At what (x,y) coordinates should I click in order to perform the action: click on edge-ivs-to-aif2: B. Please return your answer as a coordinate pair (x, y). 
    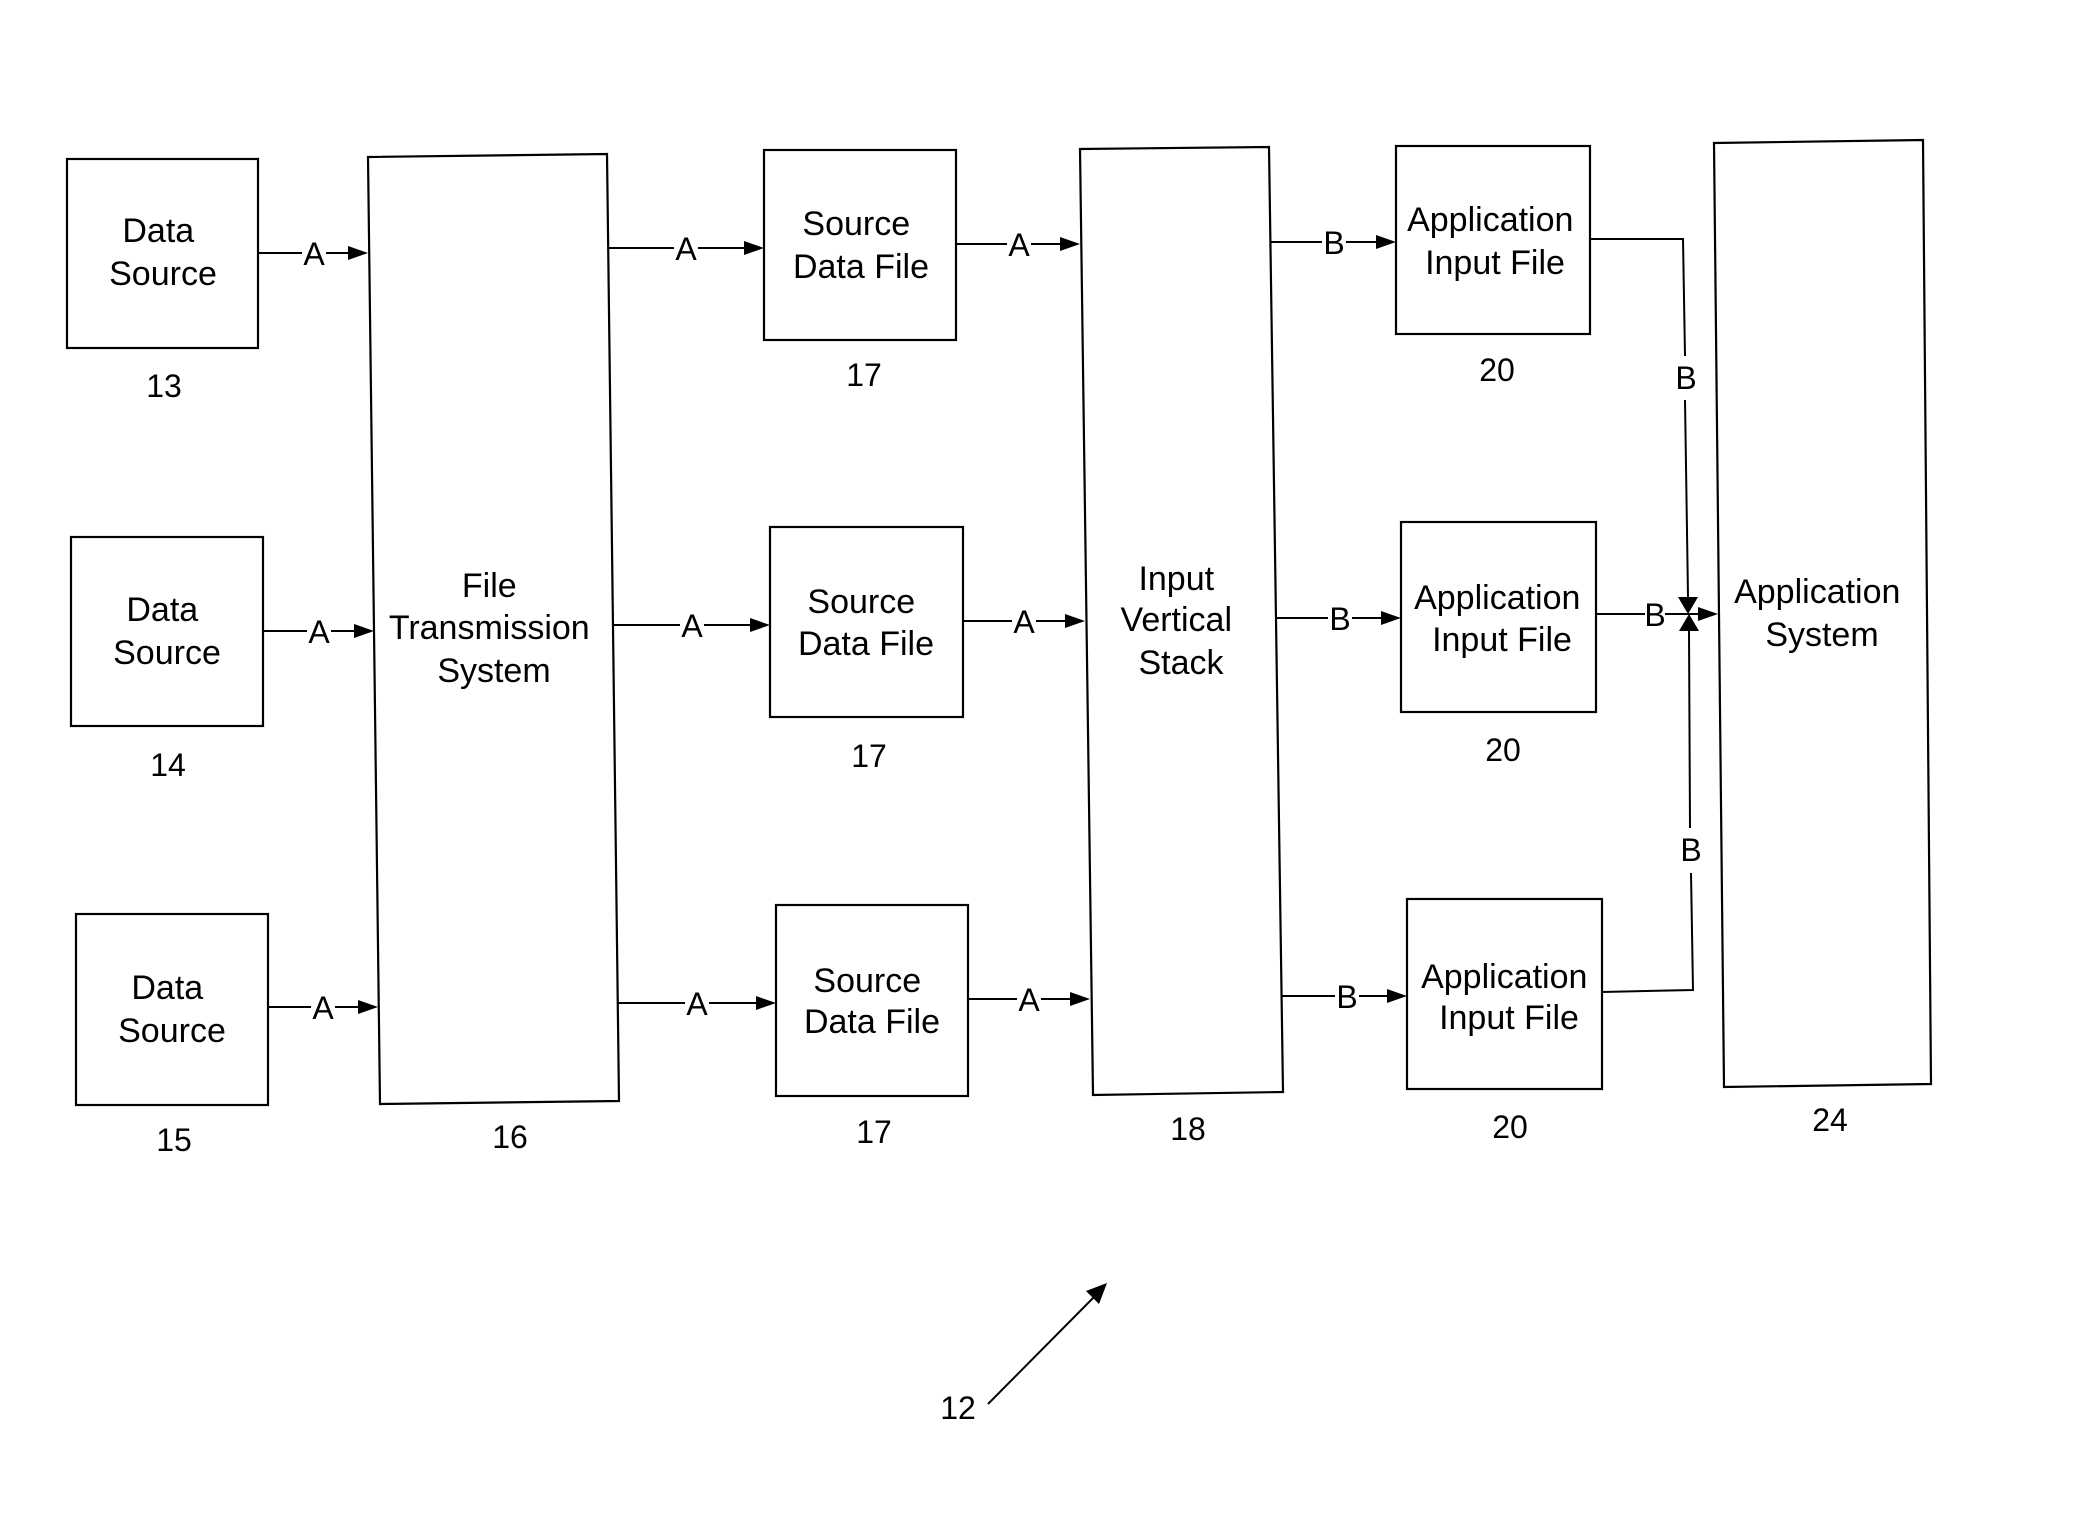
    Looking at the image, I should click on (1339, 619).